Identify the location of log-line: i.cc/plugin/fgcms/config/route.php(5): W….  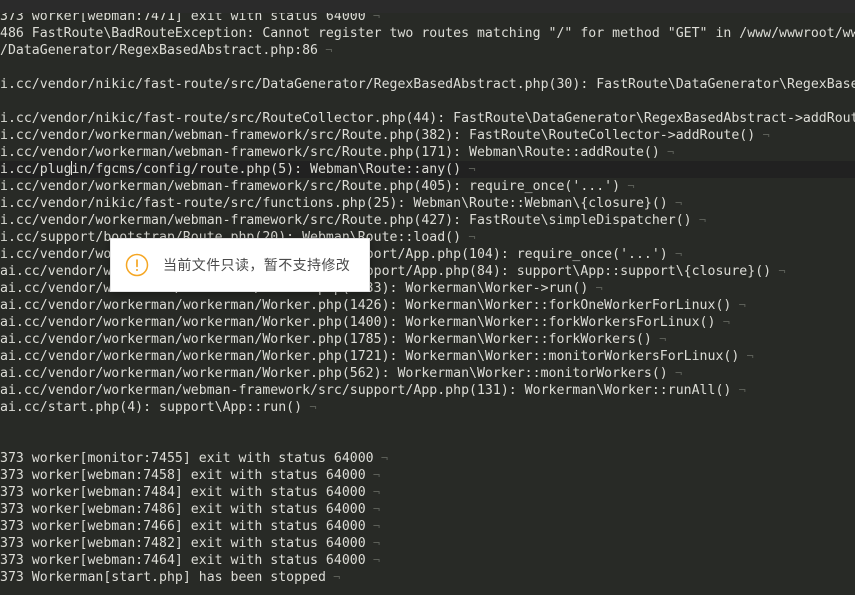
(427, 169).